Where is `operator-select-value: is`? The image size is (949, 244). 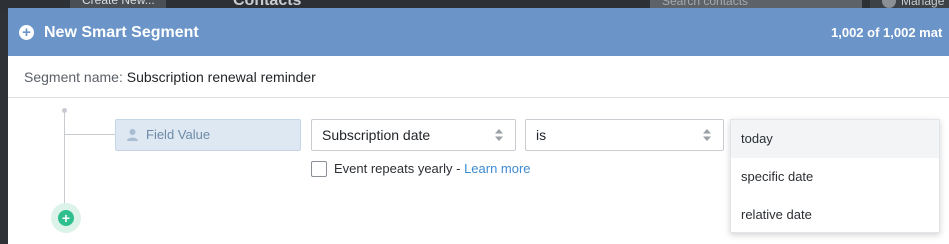 operator-select-value: is is located at coordinates (541, 135).